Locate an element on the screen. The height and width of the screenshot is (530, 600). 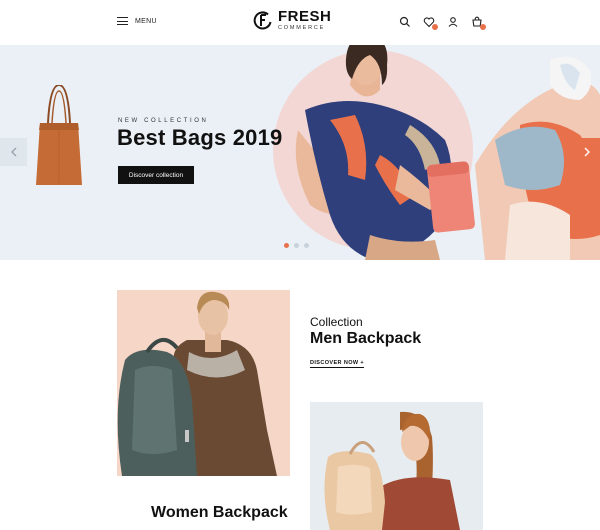
slider-prev-button is located at coordinates (13, 152).